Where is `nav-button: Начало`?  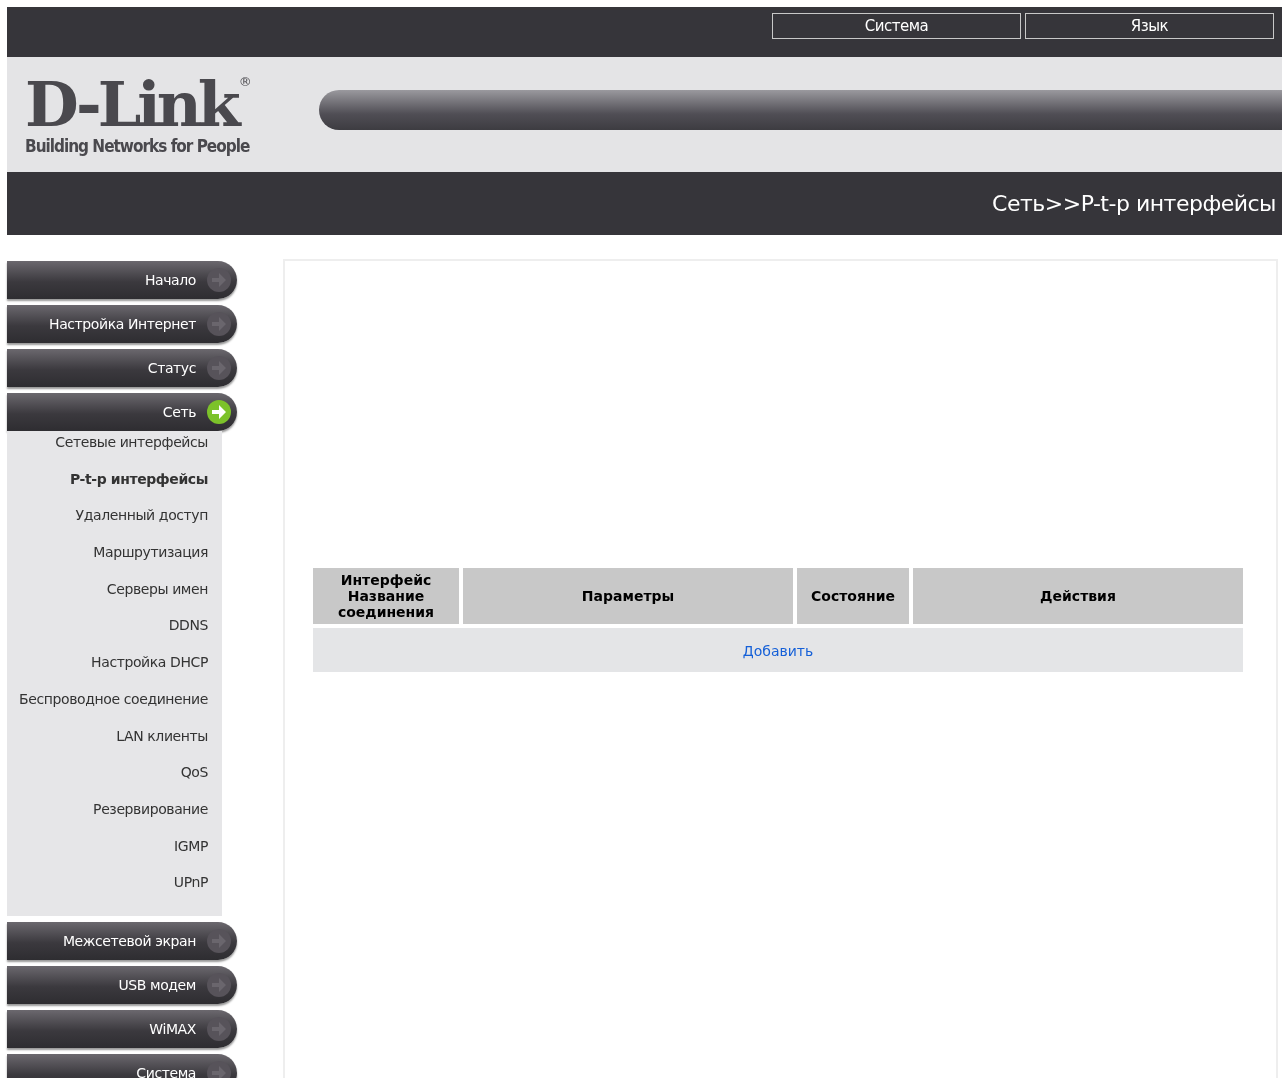
nav-button: Начало is located at coordinates (122, 280).